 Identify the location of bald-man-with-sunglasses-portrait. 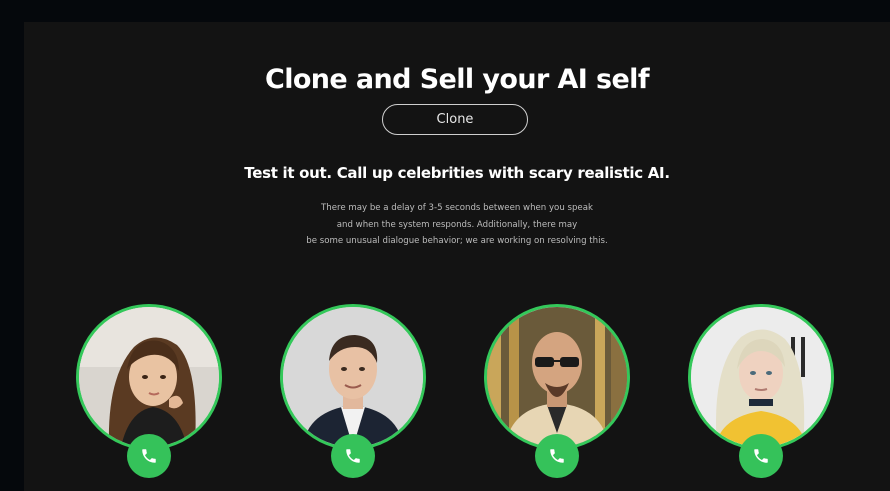
(557, 377).